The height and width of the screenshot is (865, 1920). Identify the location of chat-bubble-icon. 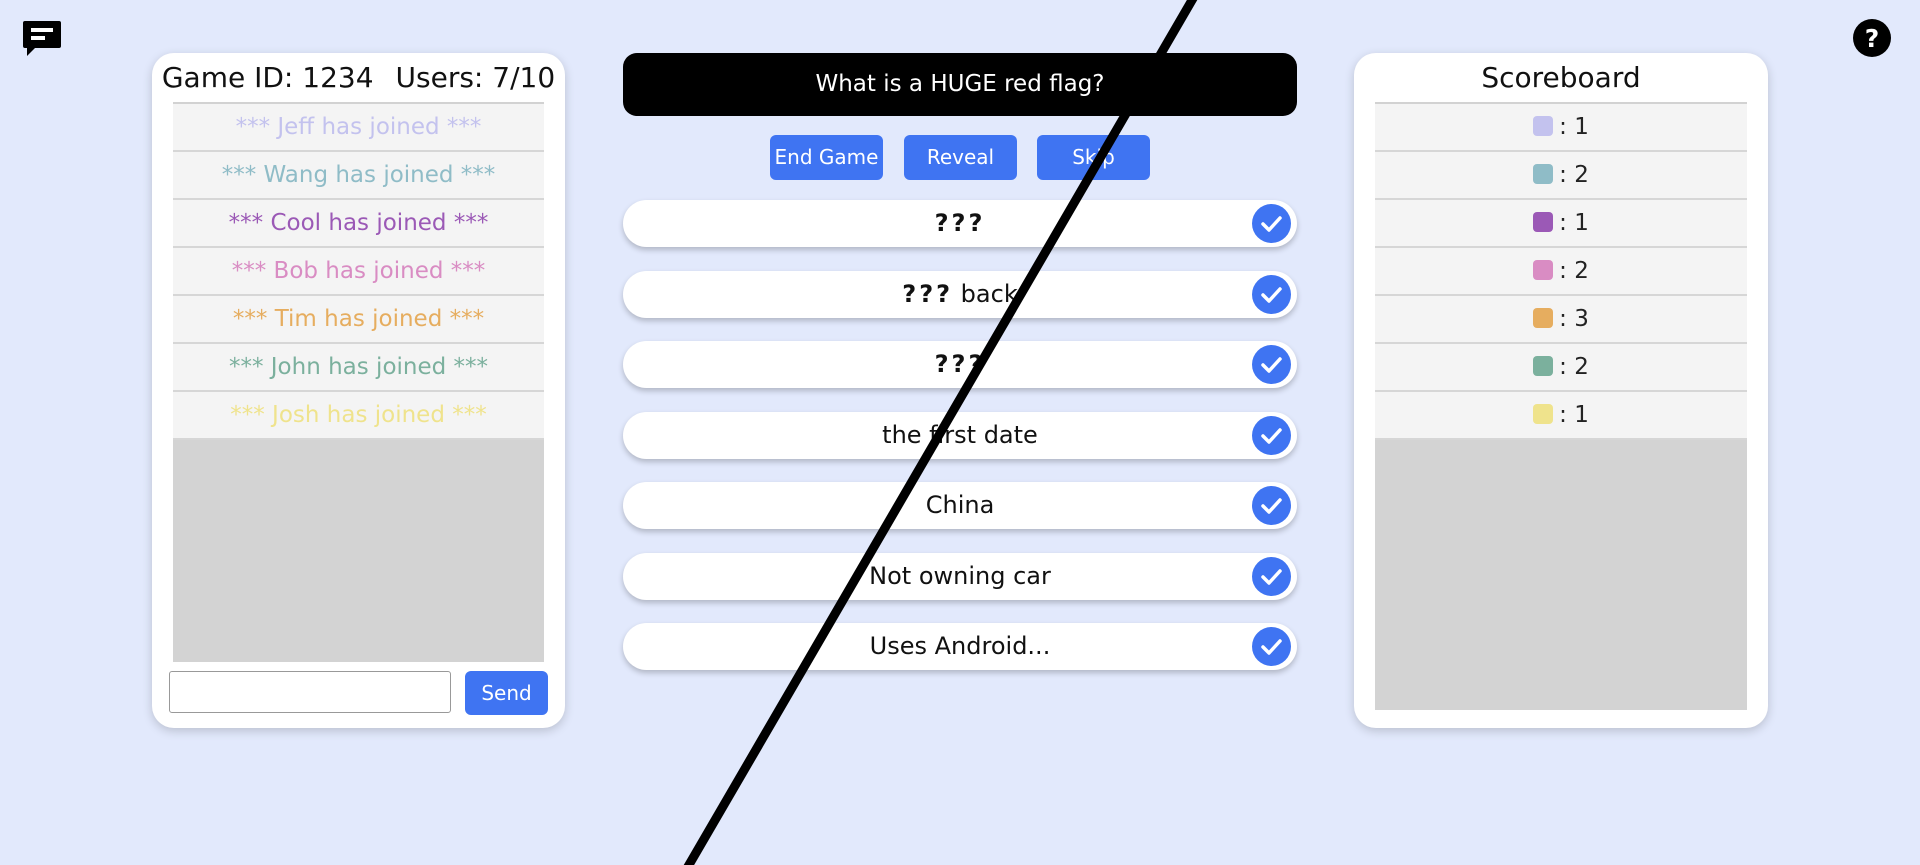
(42, 38).